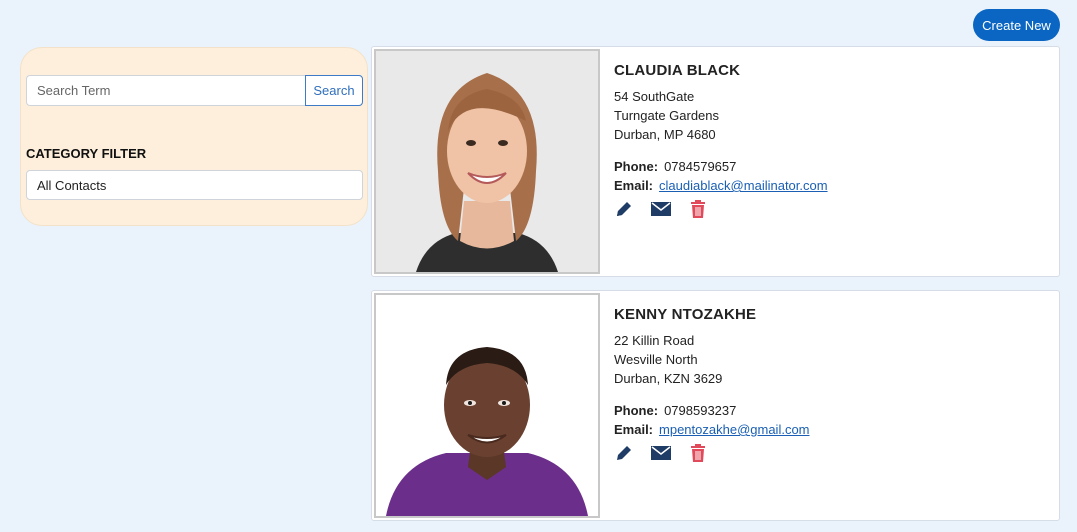 Image resolution: width=1077 pixels, height=532 pixels. Describe the element at coordinates (654, 340) in the screenshot. I see `address-line-1: 22 Killin Road` at that location.